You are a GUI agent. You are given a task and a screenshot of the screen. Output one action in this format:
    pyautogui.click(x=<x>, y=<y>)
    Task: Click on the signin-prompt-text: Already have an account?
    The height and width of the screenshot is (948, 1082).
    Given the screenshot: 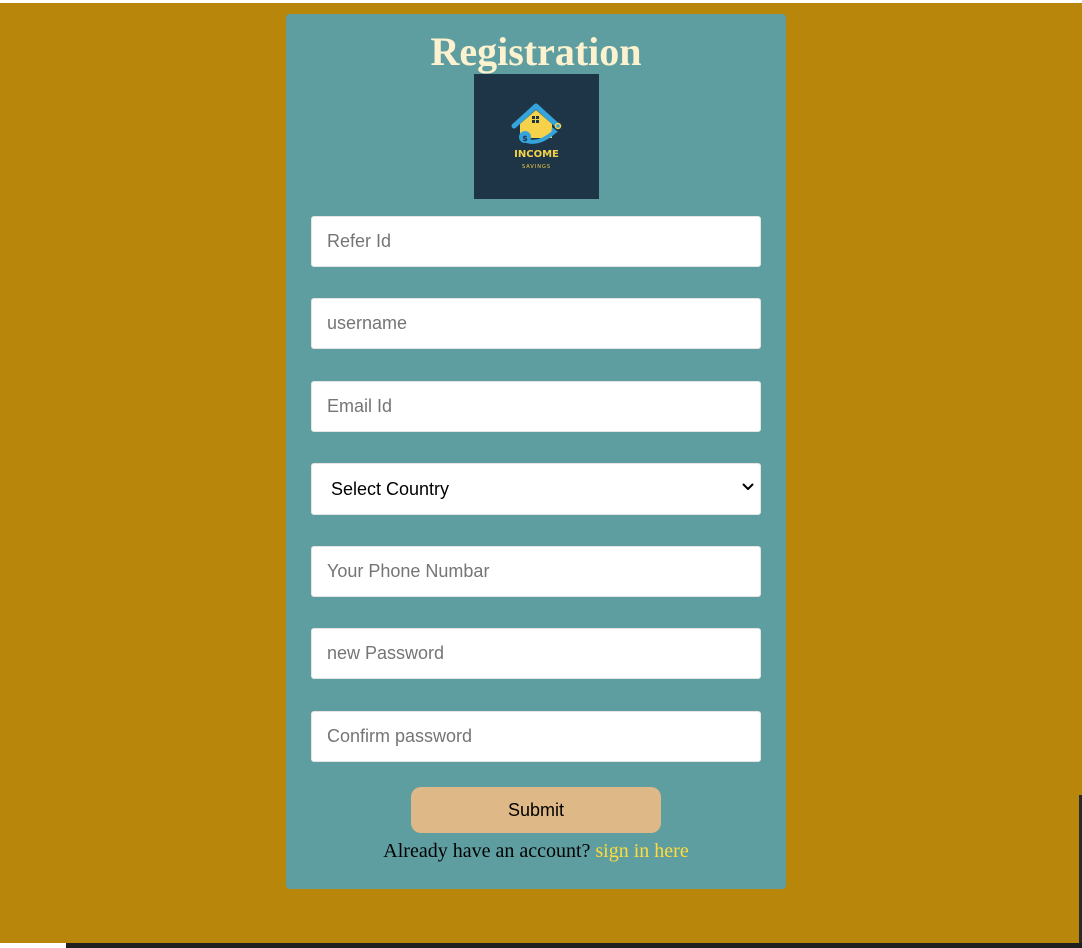 What is the action you would take?
    pyautogui.click(x=487, y=851)
    